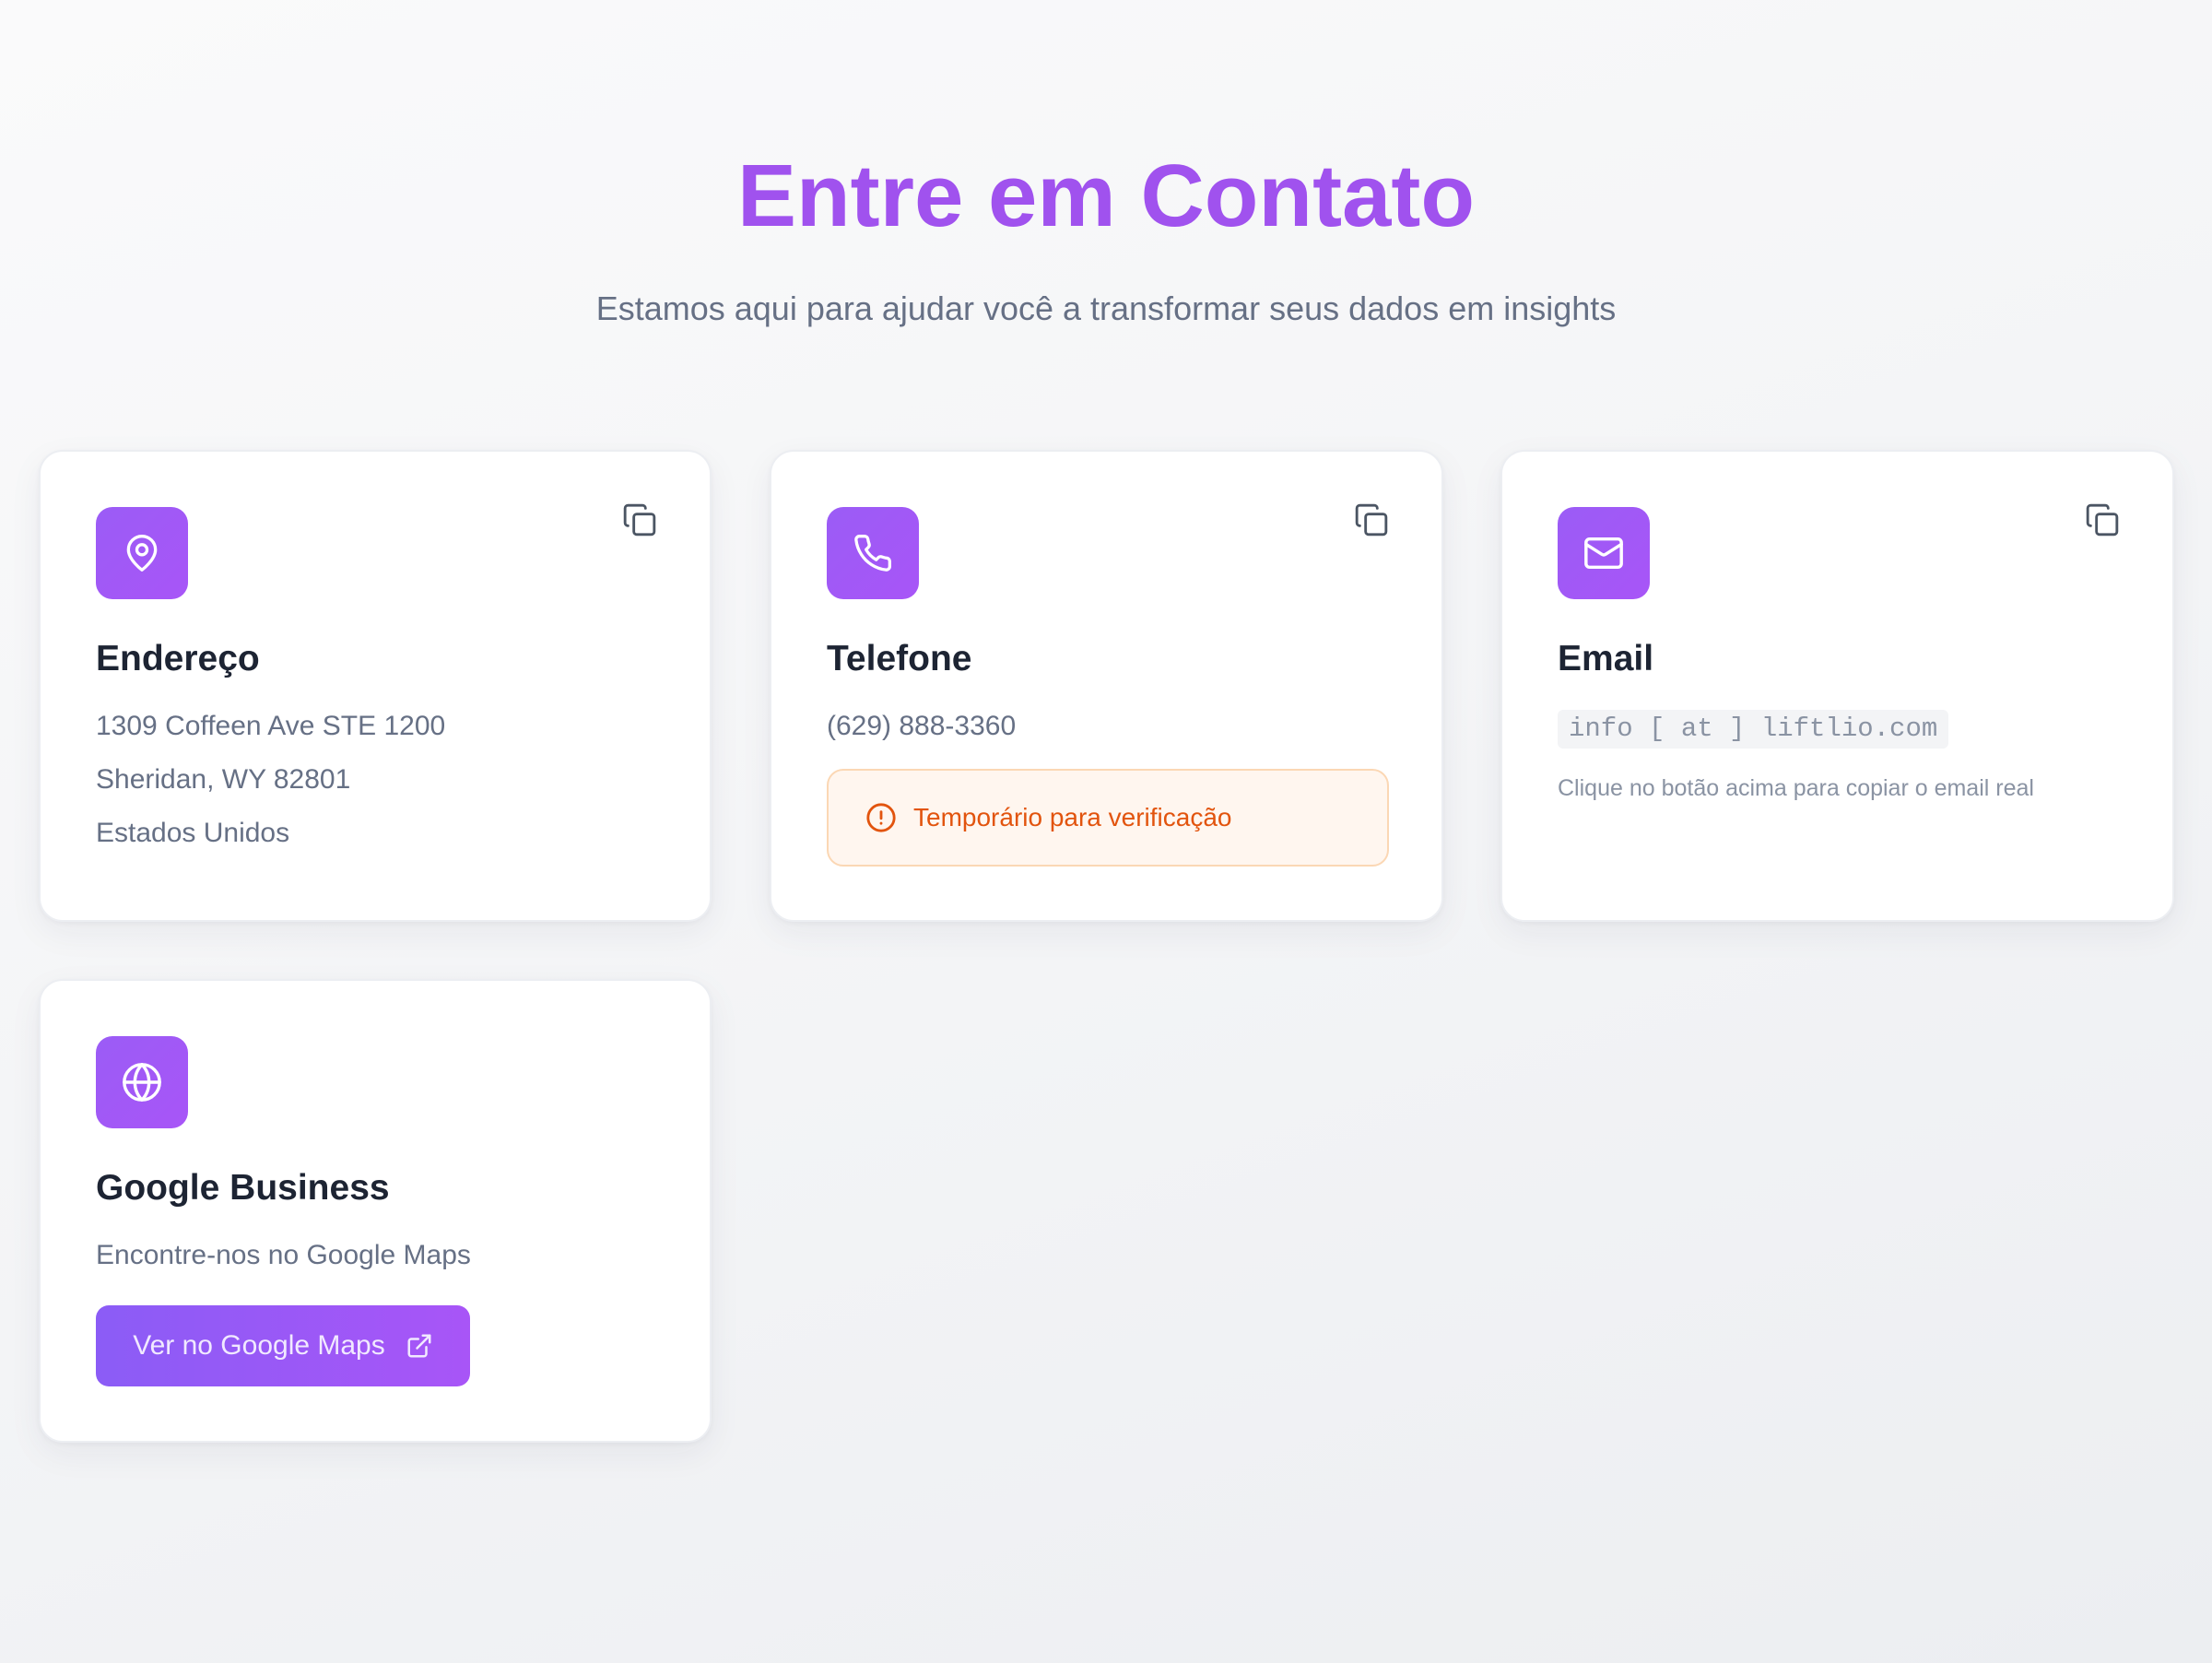 This screenshot has width=2212, height=1663. I want to click on mail-icon, so click(1604, 553).